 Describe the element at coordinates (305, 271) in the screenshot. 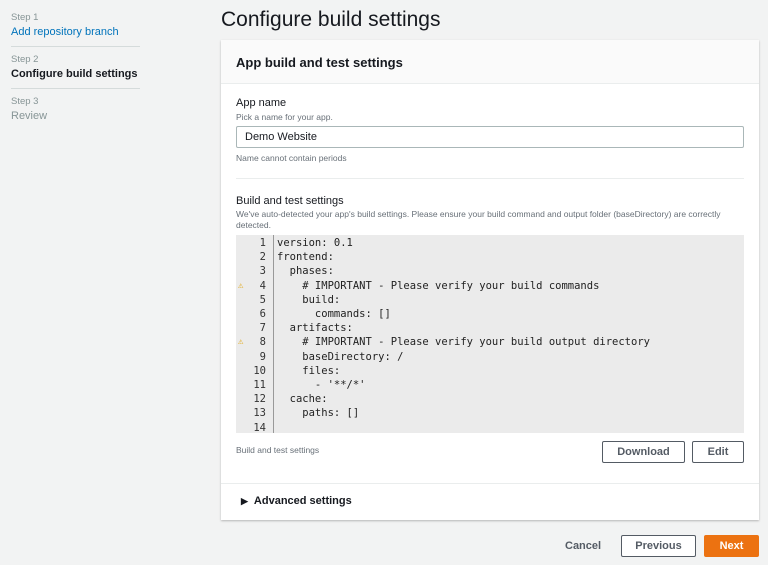

I see `code-line: phases:` at that location.